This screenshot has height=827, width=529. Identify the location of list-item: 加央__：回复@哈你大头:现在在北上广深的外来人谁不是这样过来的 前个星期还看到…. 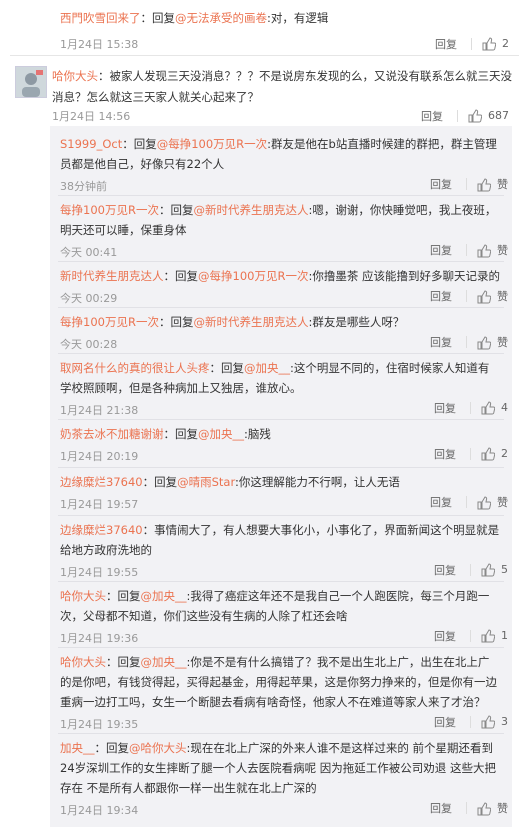
(284, 778).